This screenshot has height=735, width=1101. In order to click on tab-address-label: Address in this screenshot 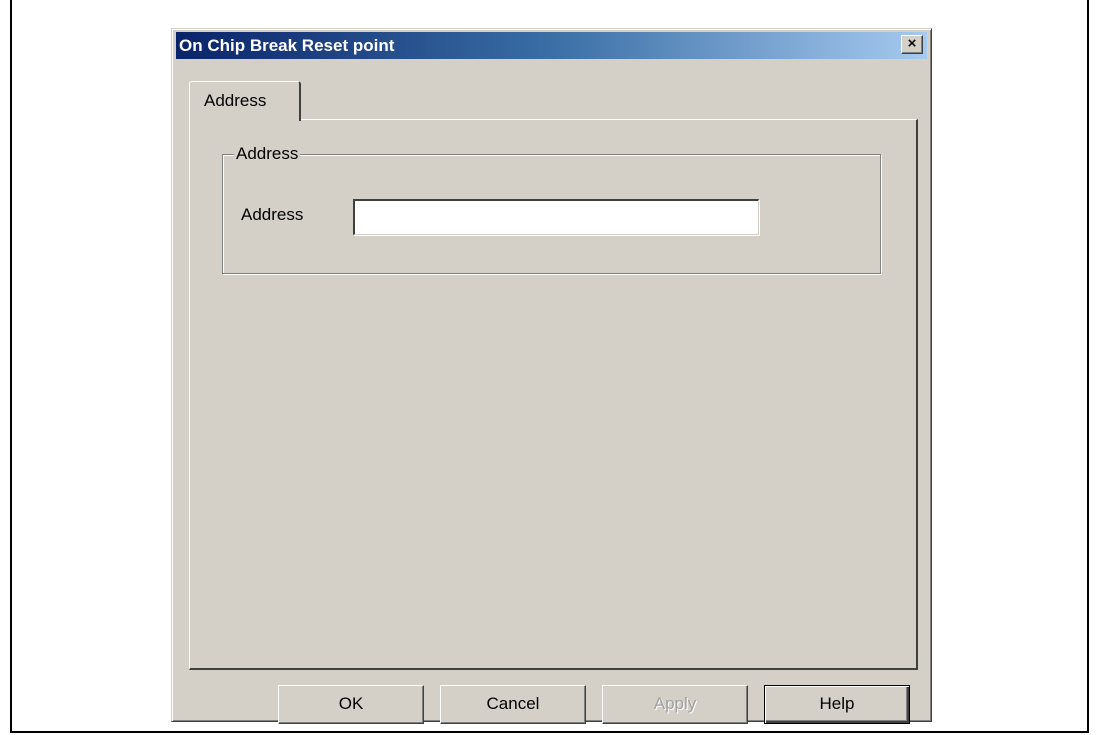, I will do `click(235, 100)`.